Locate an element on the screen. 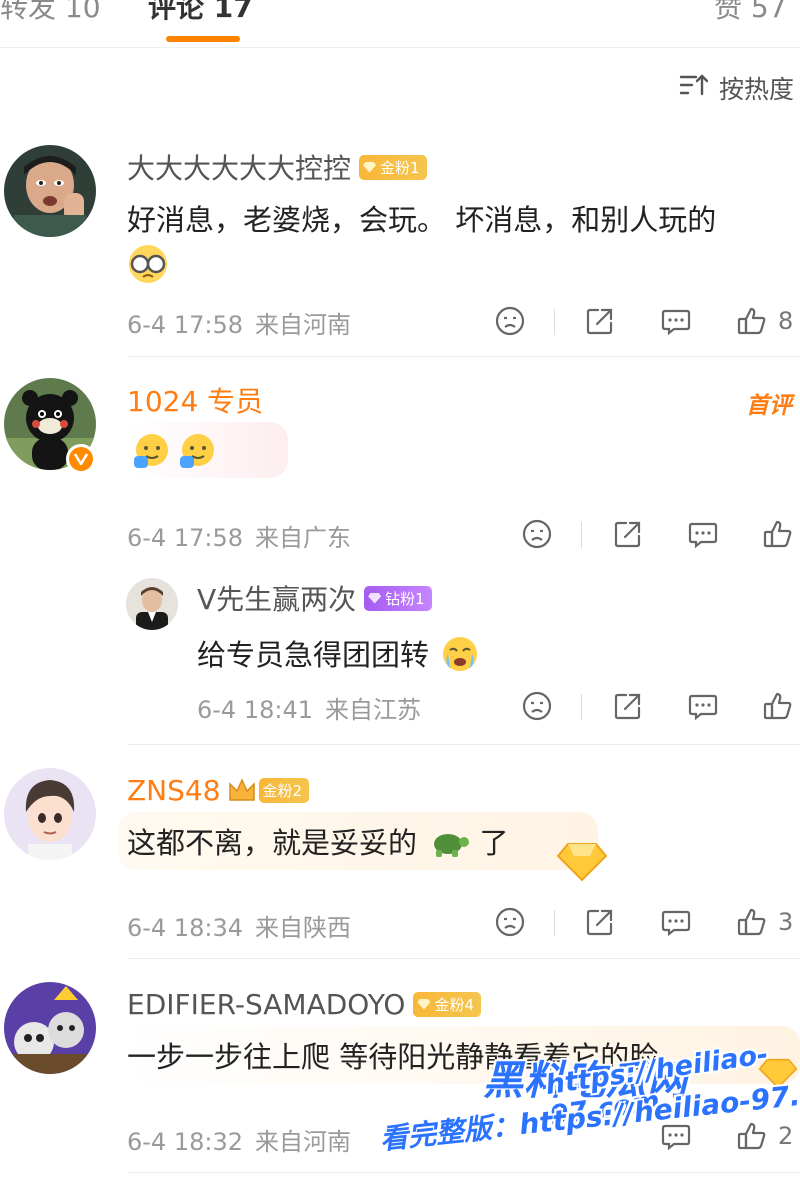 This screenshot has height=1200, width=800. crown-icon is located at coordinates (242, 790).